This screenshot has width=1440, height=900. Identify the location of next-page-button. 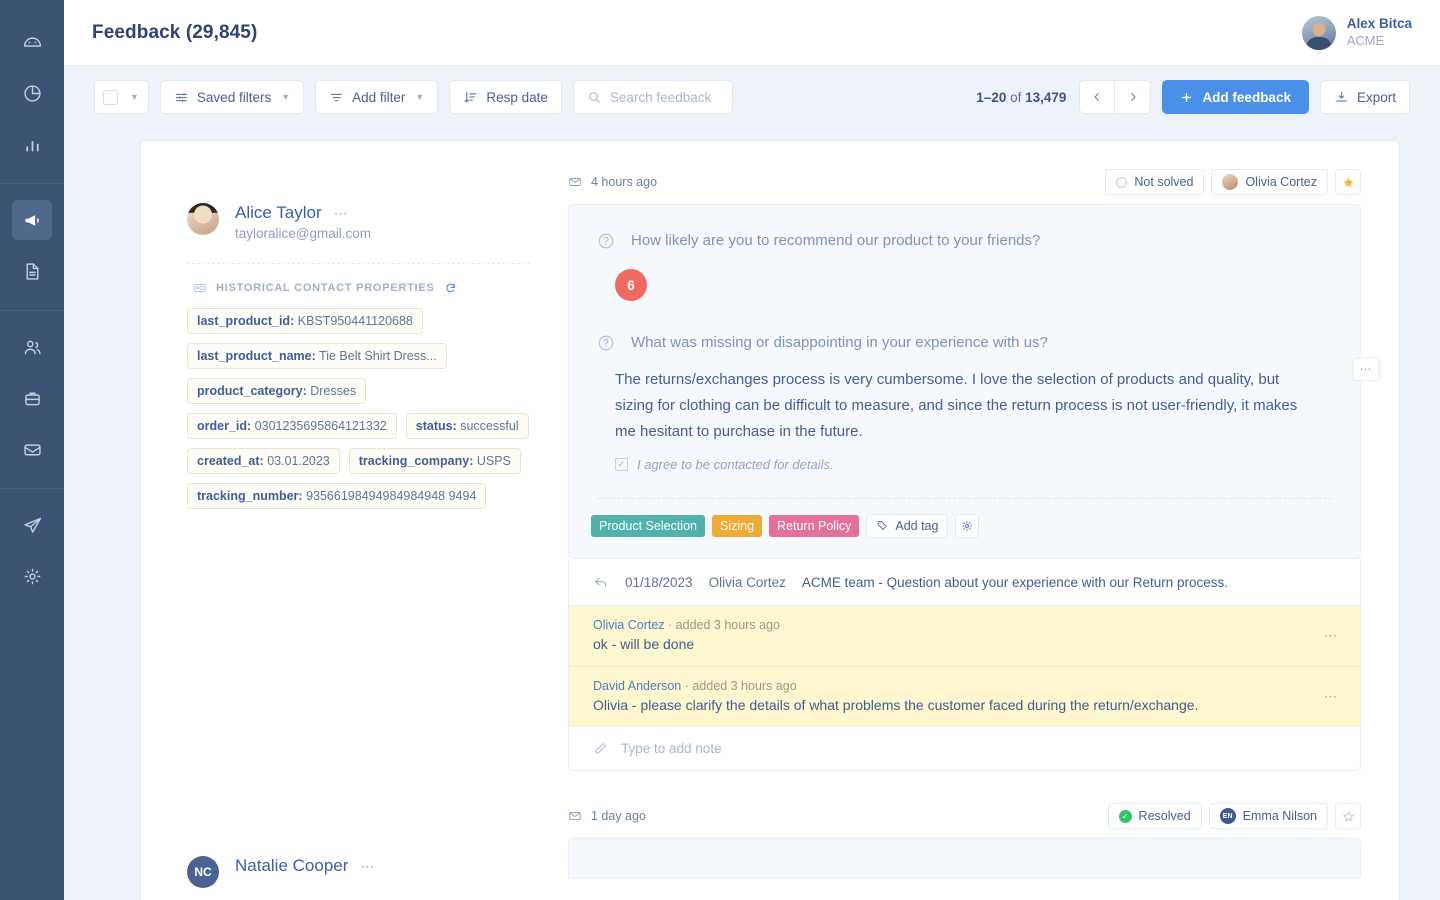
(1133, 97).